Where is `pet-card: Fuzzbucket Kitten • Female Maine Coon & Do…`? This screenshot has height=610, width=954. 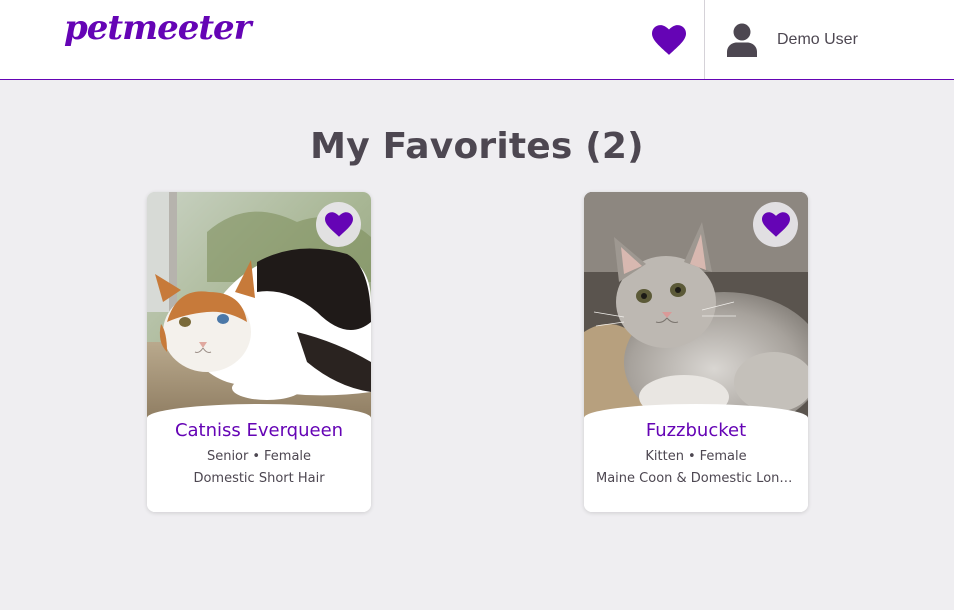 pet-card: Fuzzbucket Kitten • Female Maine Coon & Do… is located at coordinates (696, 352).